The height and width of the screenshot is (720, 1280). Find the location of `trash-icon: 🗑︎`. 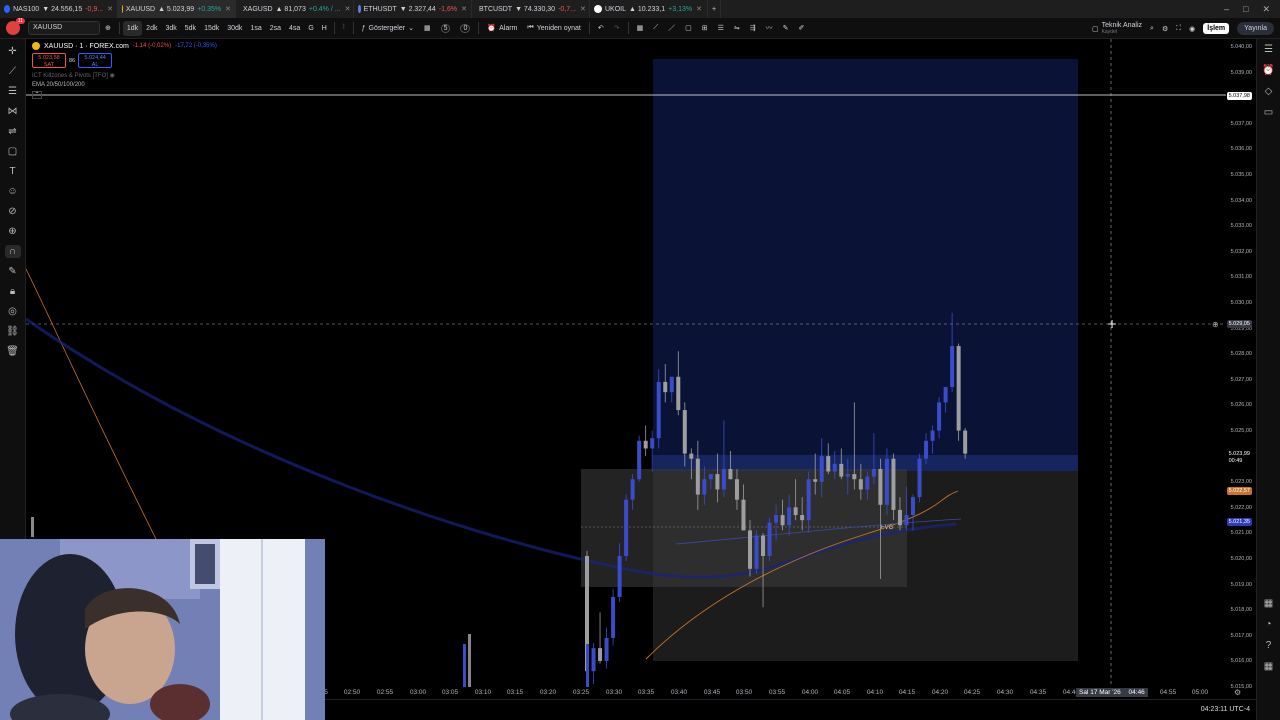

trash-icon: 🗑︎ is located at coordinates (13, 351).